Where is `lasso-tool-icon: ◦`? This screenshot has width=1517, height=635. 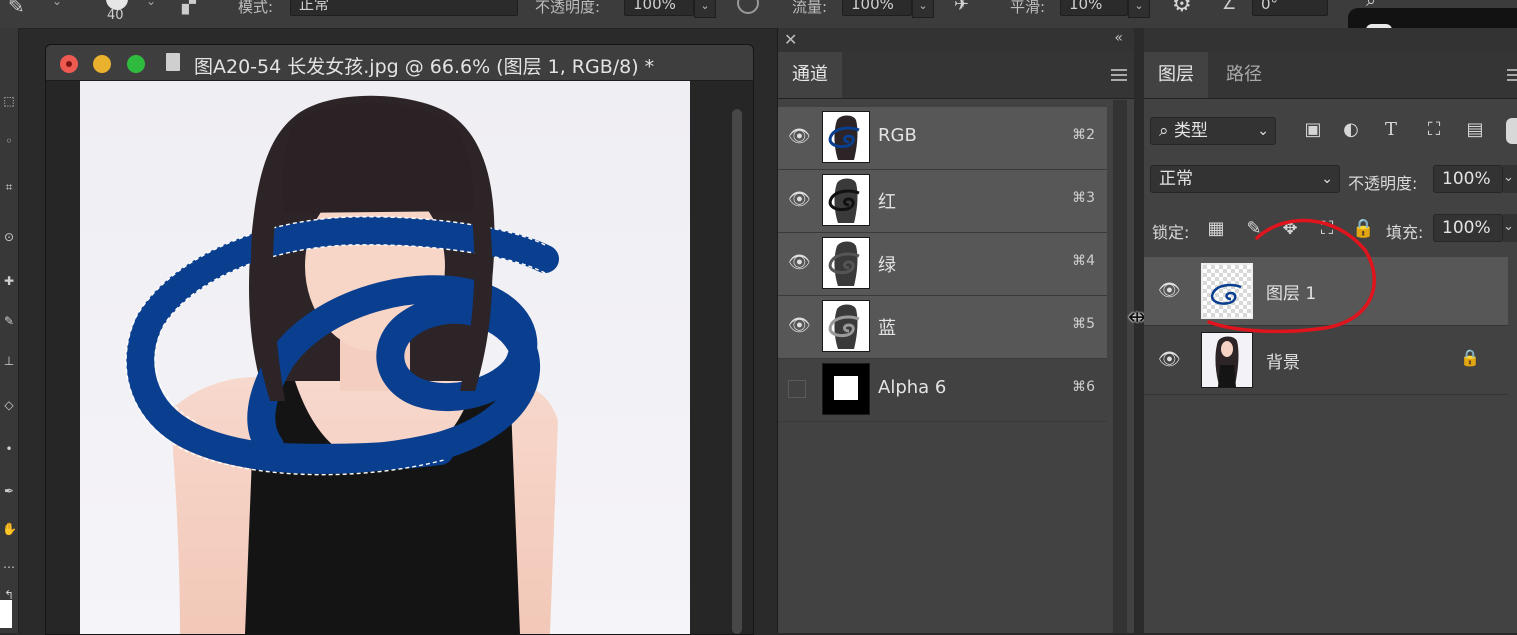
lasso-tool-icon: ◦ is located at coordinates (9, 141).